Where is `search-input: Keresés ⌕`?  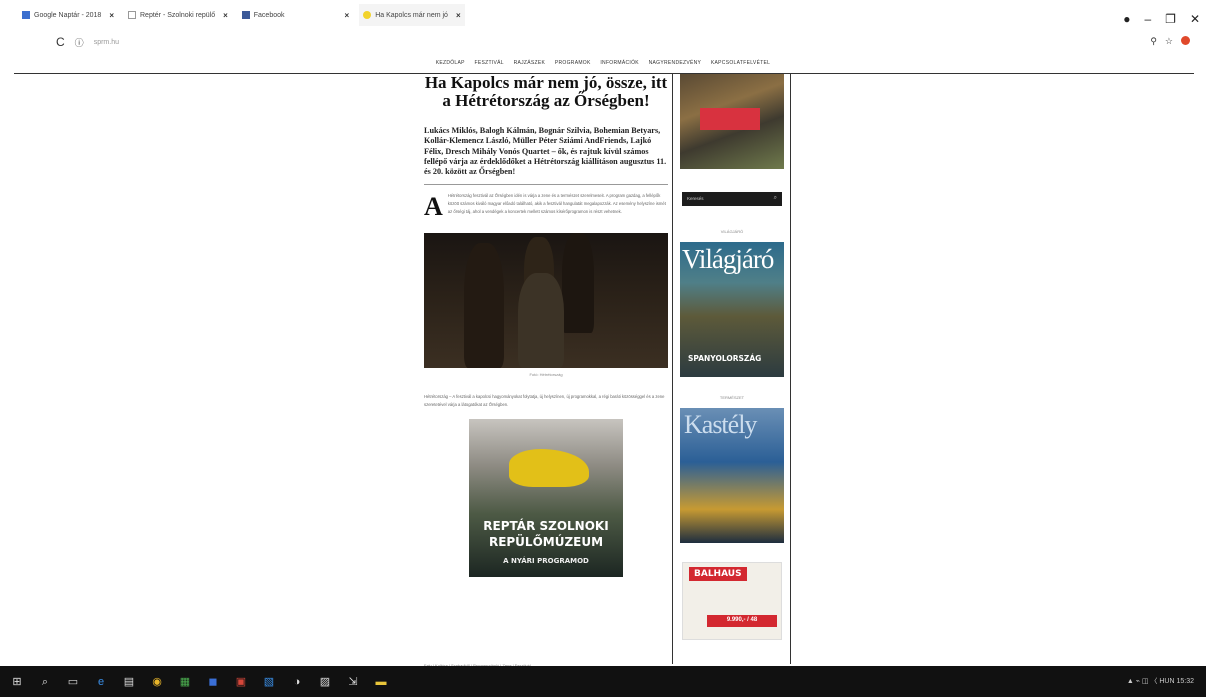 search-input: Keresés ⌕ is located at coordinates (732, 199).